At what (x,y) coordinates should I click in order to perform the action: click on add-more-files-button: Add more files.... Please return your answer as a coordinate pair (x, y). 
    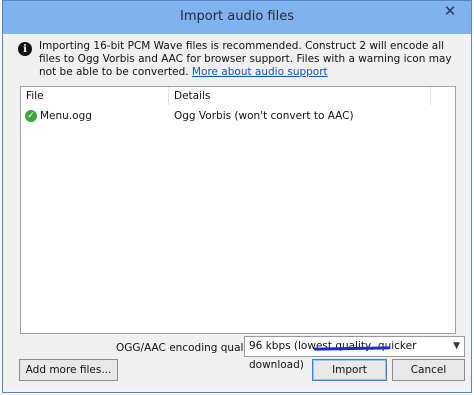
    Looking at the image, I should click on (68, 370).